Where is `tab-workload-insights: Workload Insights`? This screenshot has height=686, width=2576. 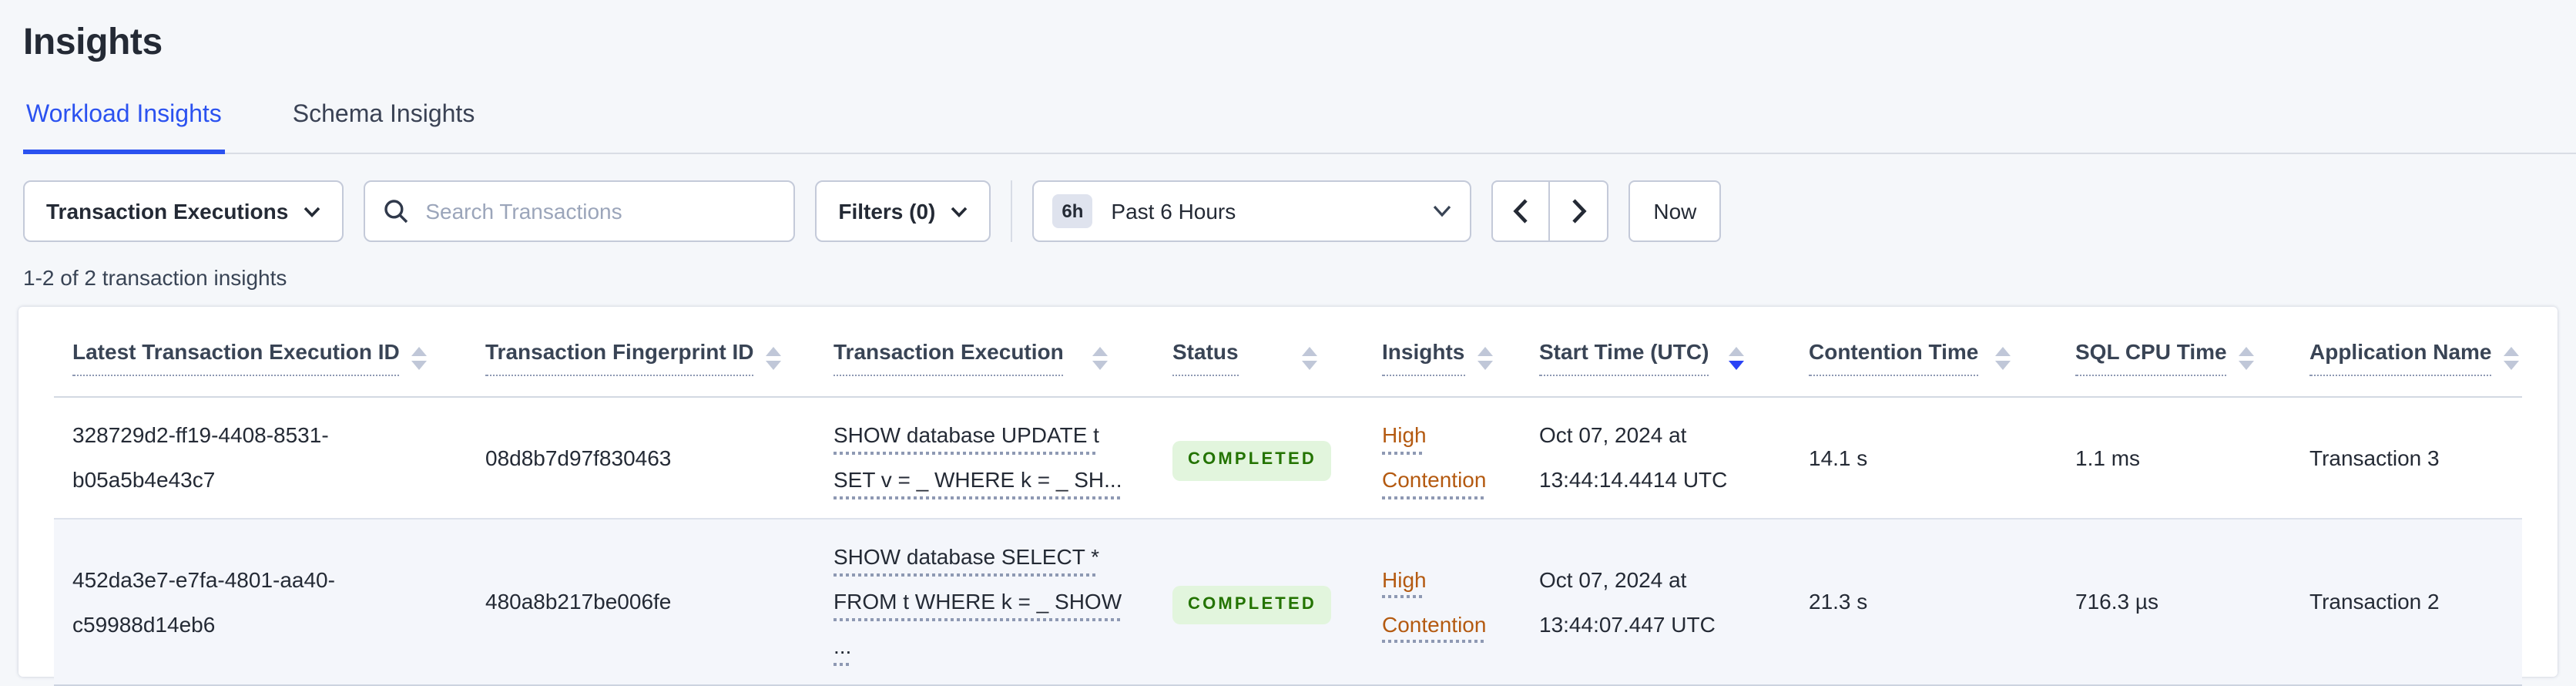 tab-workload-insights: Workload Insights is located at coordinates (124, 128).